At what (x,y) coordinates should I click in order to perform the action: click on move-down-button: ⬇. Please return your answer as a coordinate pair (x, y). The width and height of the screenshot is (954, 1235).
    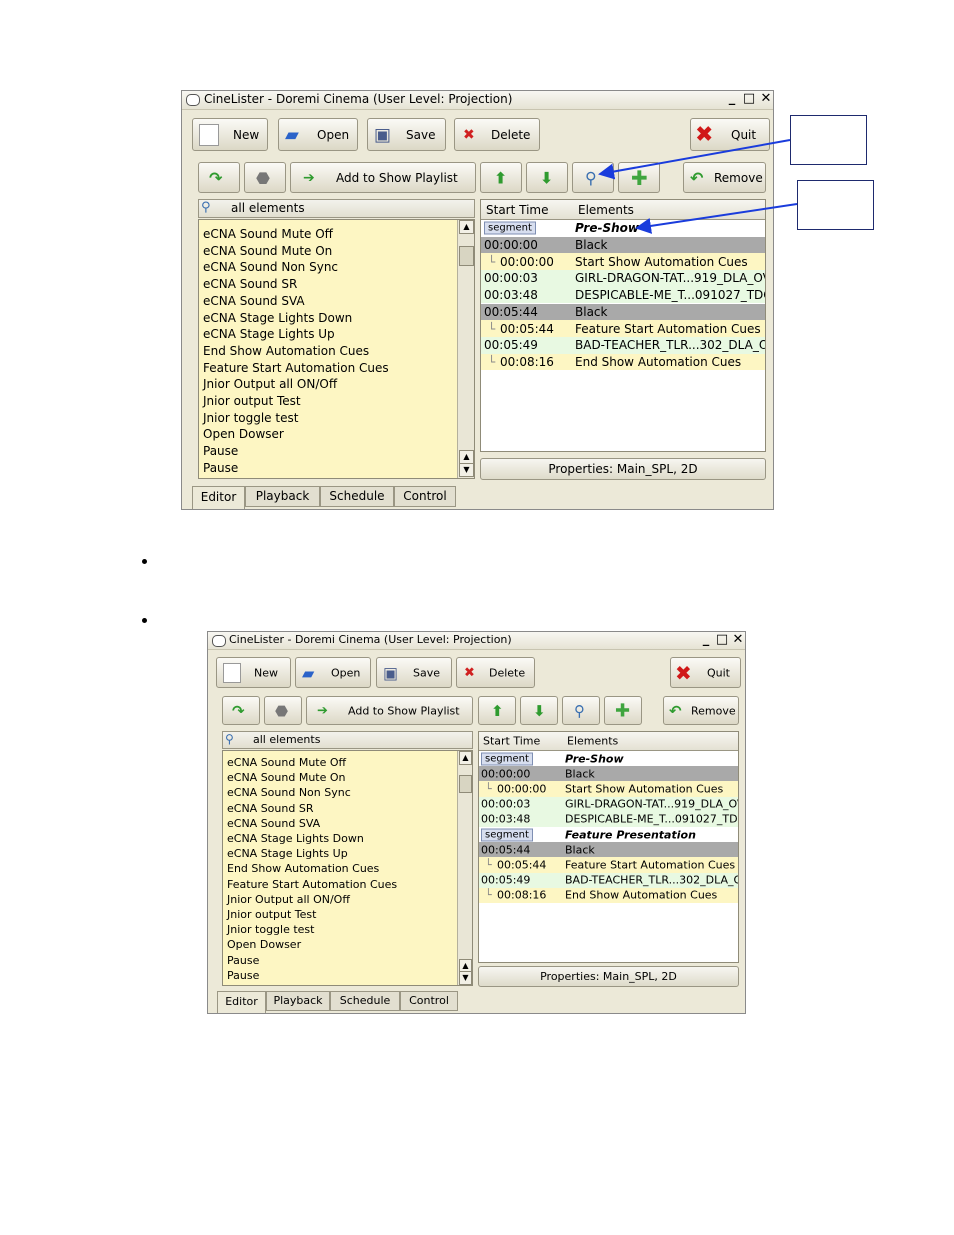
    Looking at the image, I should click on (539, 710).